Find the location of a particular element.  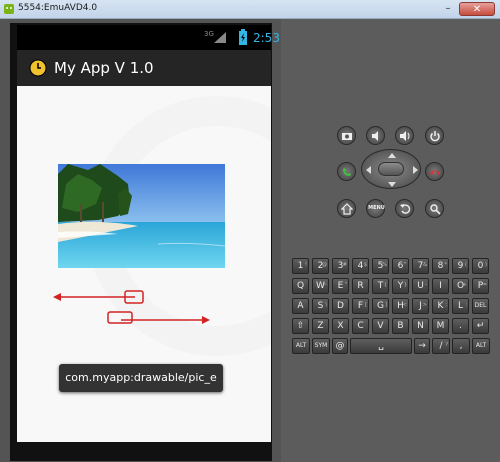

key-row1-7: 8 * is located at coordinates (440, 266).